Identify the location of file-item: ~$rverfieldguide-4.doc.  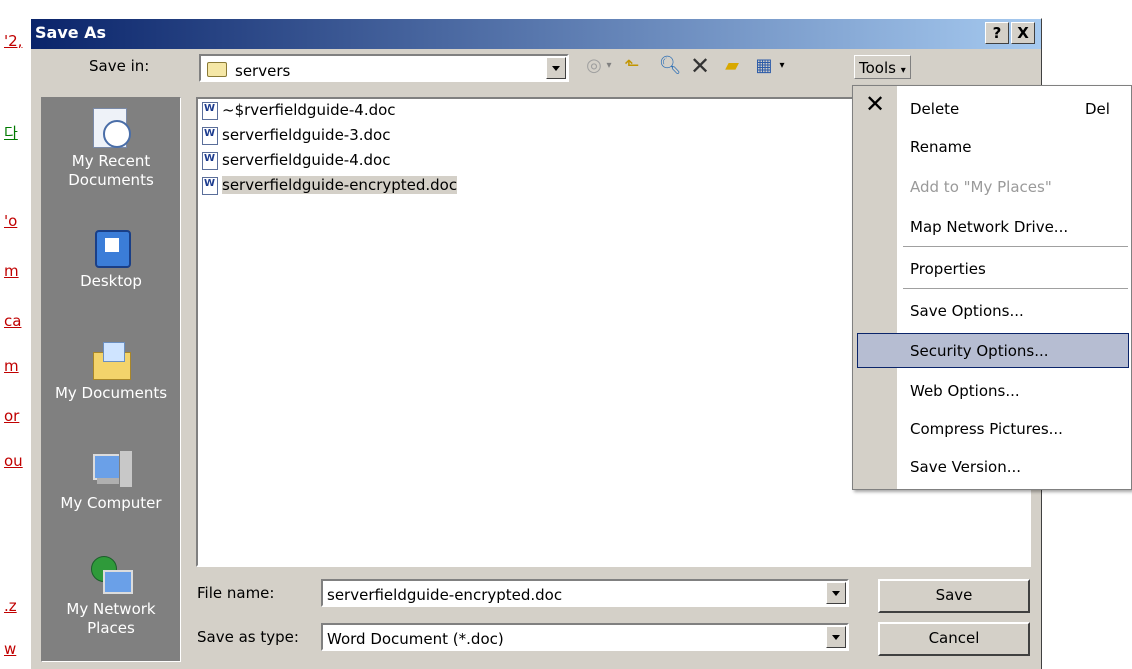
(299, 112).